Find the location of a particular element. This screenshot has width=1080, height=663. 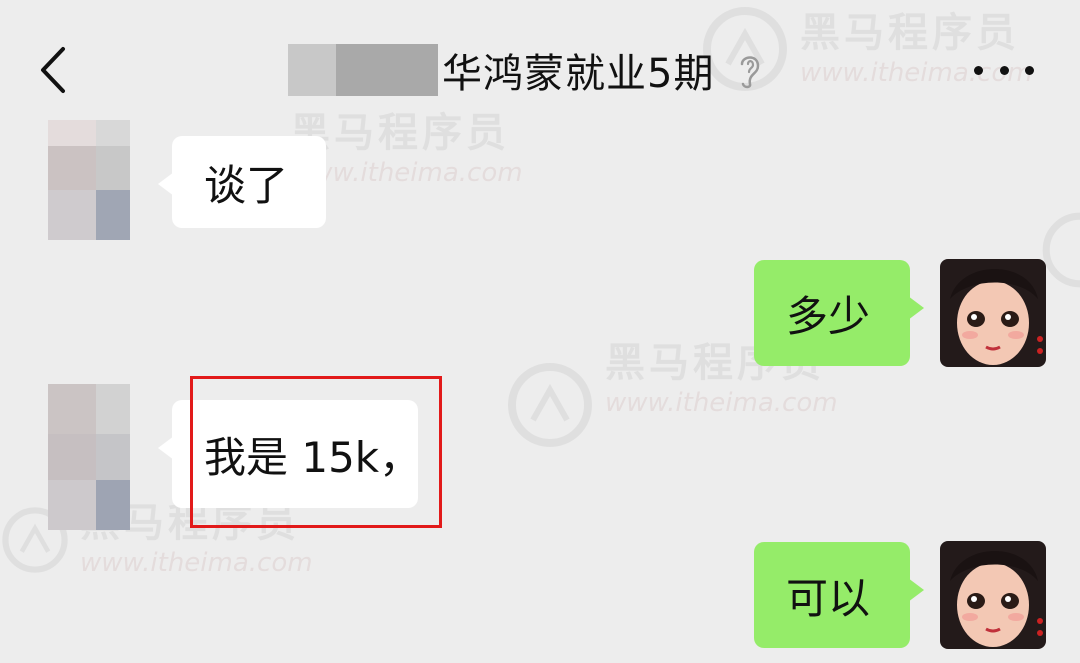

earpiece-mode-icon is located at coordinates (750, 72).